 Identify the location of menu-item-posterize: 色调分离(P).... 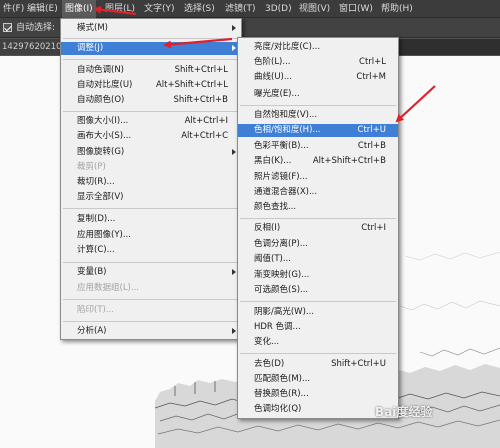
(318, 244).